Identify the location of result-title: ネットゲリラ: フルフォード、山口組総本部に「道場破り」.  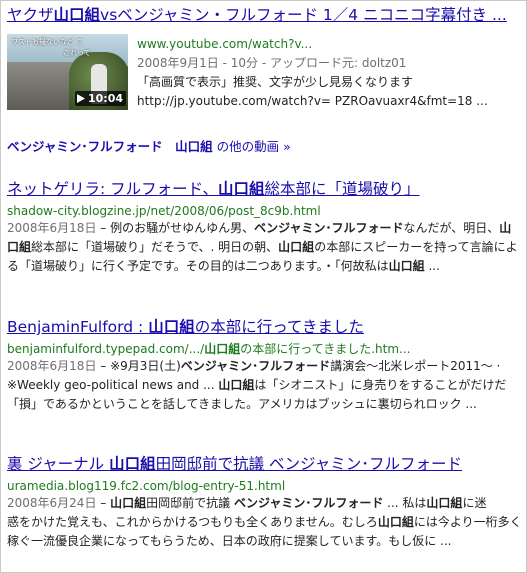
(263, 189).